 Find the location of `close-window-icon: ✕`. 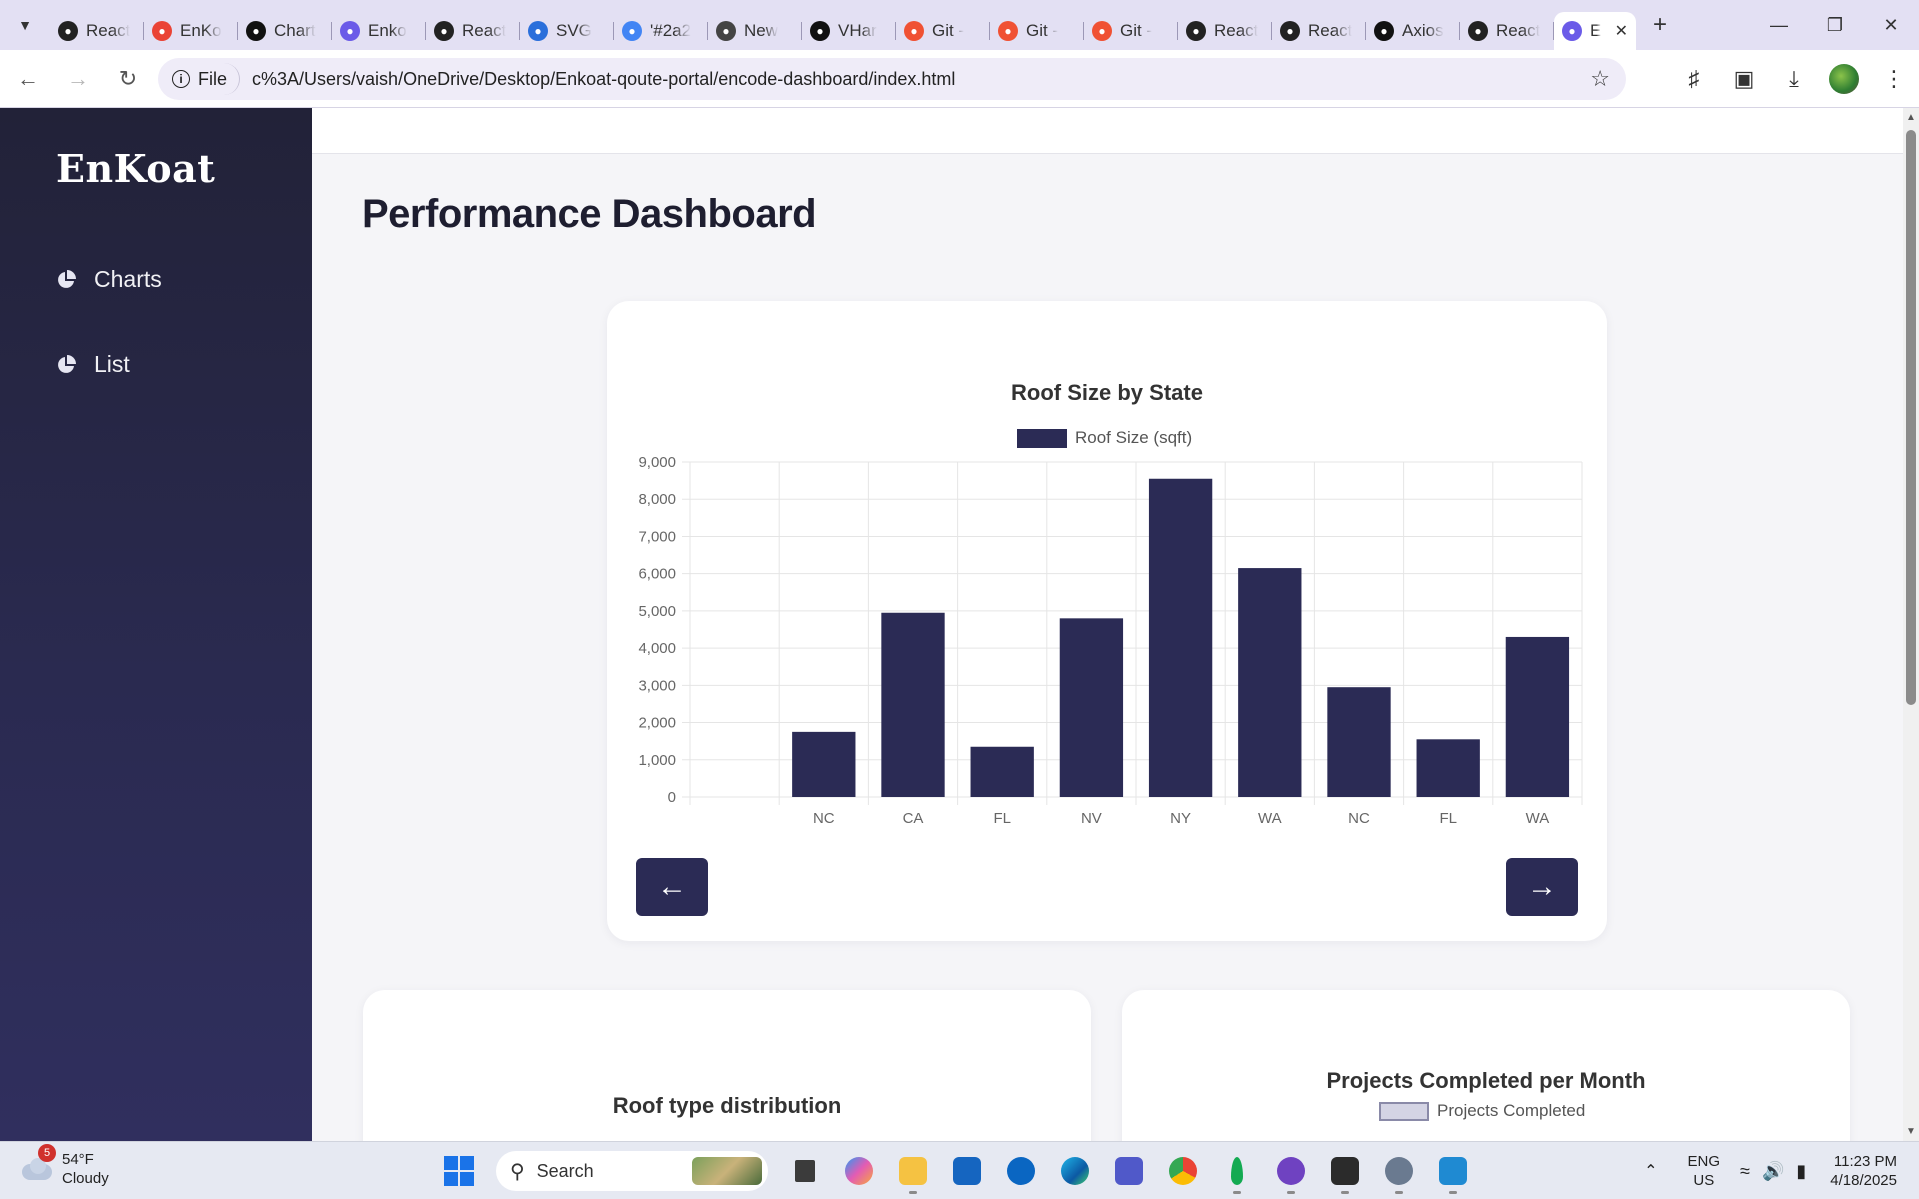

close-window-icon: ✕ is located at coordinates (1891, 25).